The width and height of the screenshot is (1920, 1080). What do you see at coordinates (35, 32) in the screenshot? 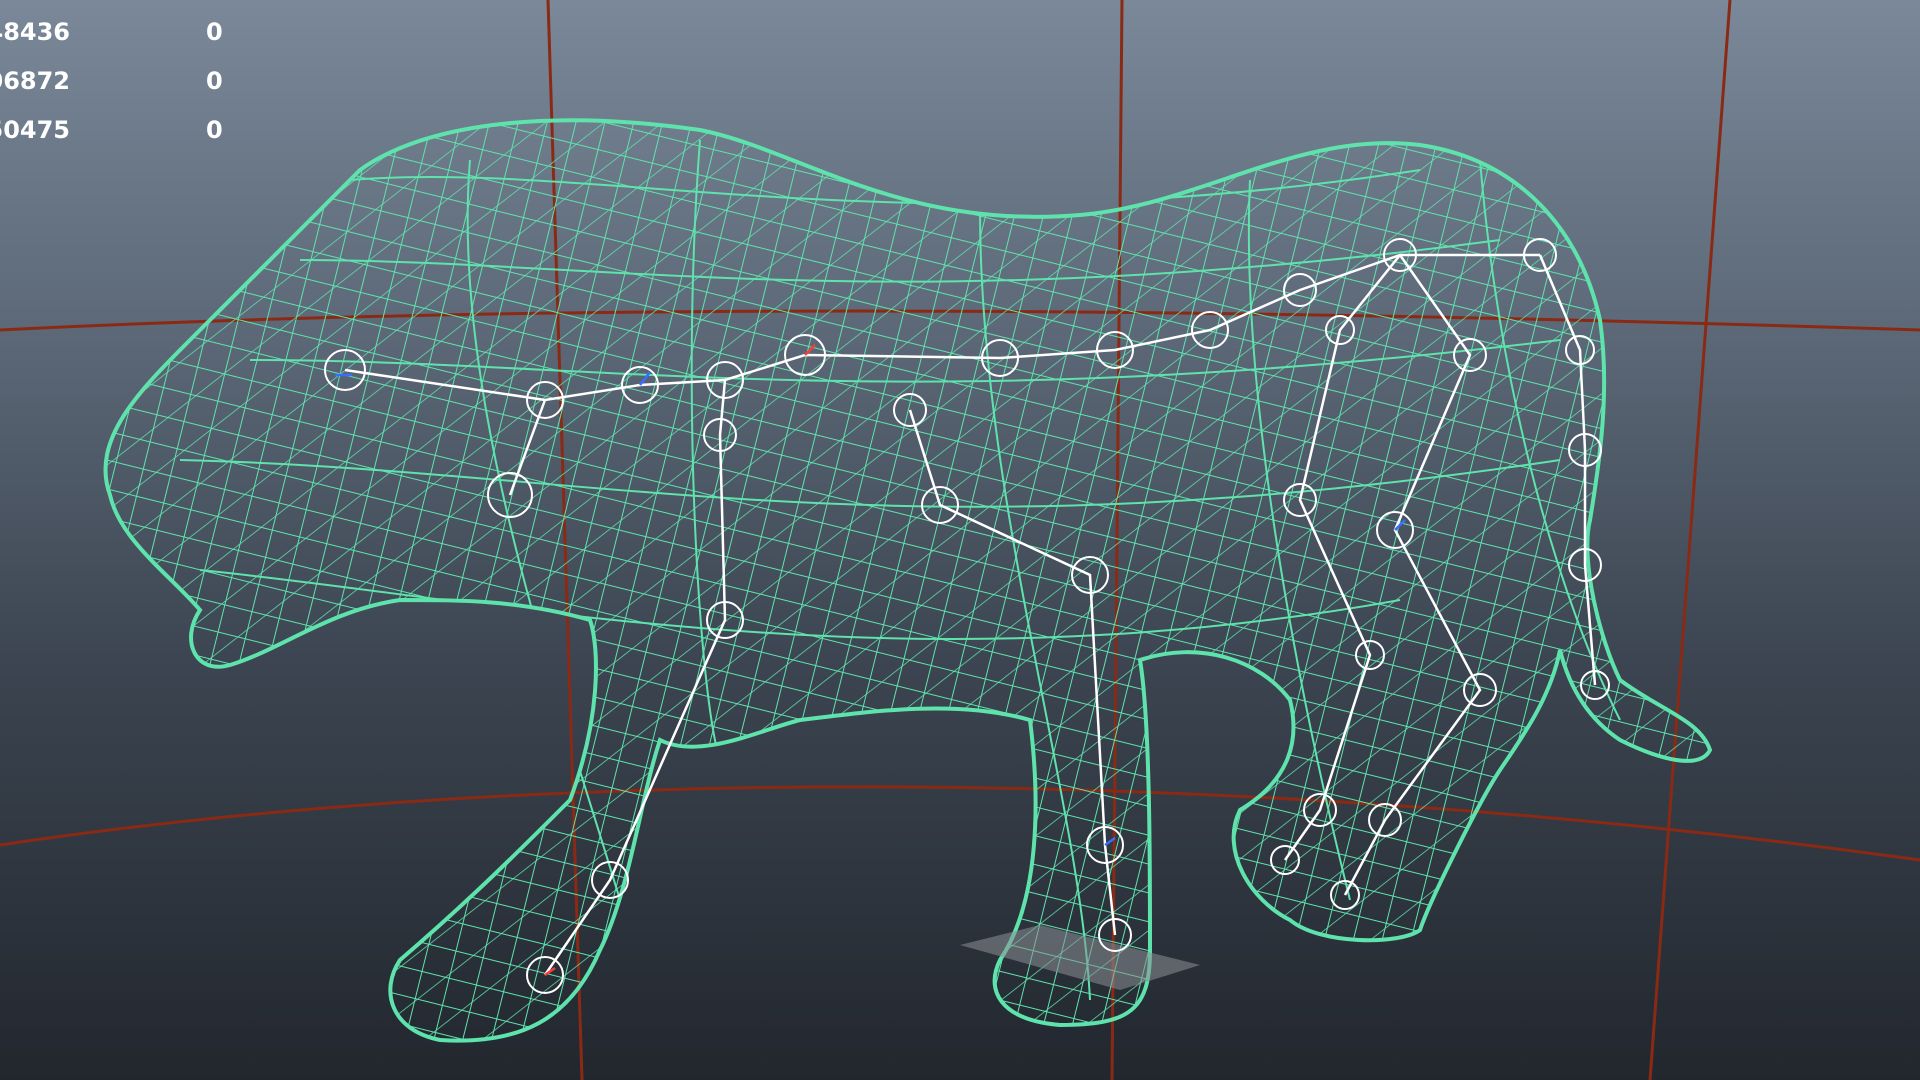
I see `hud-value: 48436` at bounding box center [35, 32].